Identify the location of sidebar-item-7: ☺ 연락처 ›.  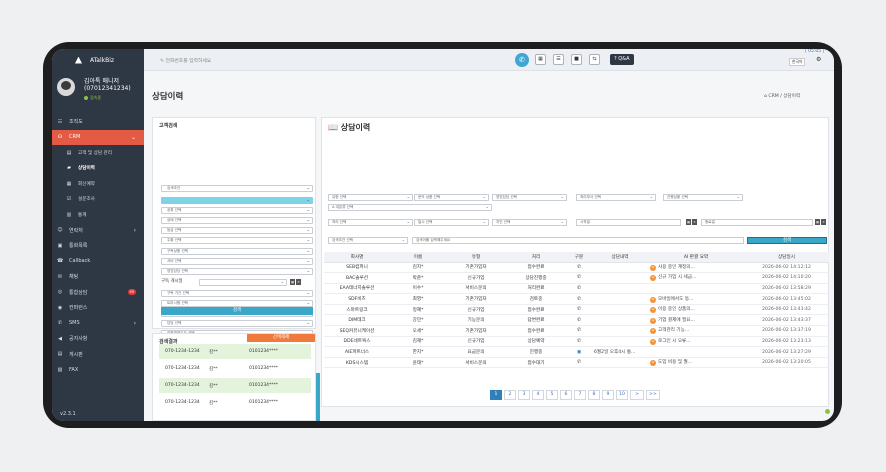
(98, 231).